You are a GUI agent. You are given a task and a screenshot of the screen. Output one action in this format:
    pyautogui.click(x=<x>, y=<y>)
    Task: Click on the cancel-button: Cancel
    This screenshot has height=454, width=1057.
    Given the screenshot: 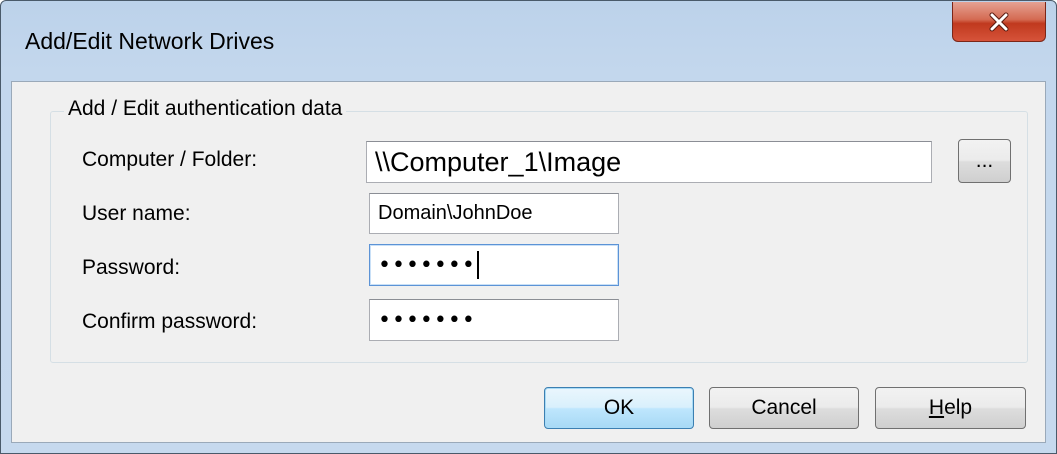 What is the action you would take?
    pyautogui.click(x=784, y=408)
    